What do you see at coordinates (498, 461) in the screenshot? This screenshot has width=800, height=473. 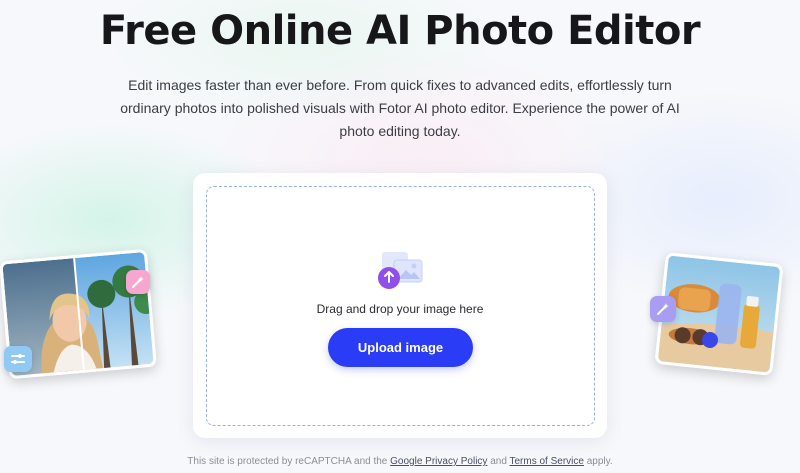 I see `recaptcha-and: and` at bounding box center [498, 461].